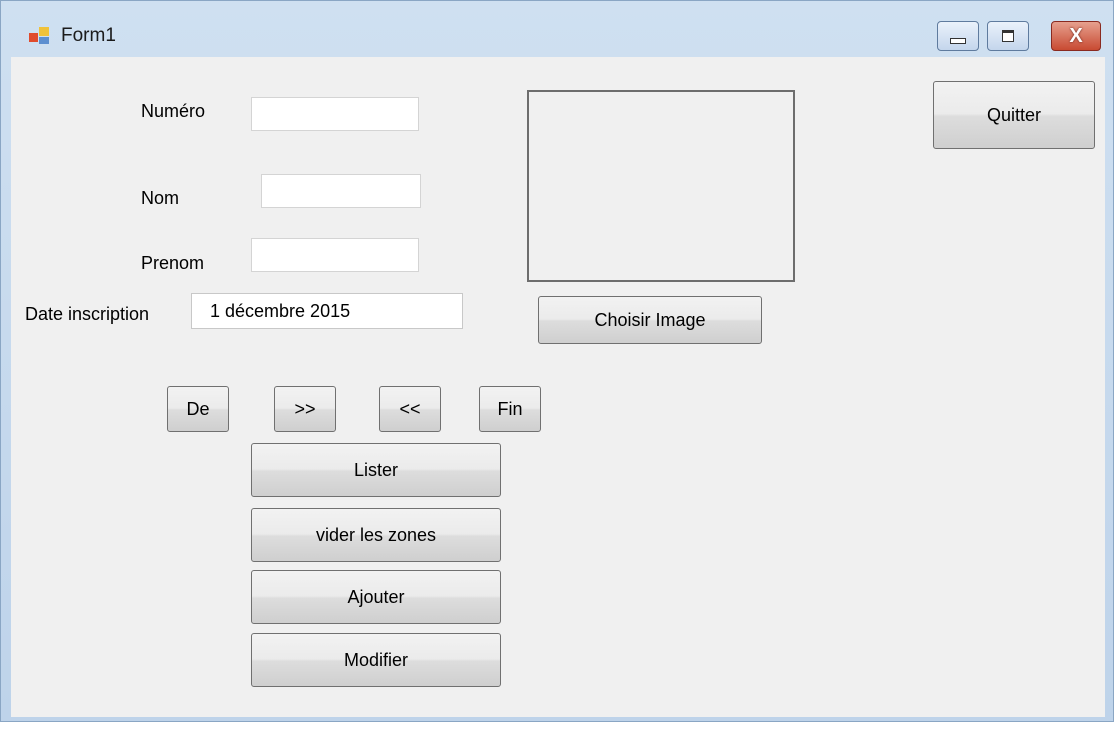 Image resolution: width=1114 pixels, height=732 pixels. What do you see at coordinates (376, 470) in the screenshot?
I see `lister-button: Lister` at bounding box center [376, 470].